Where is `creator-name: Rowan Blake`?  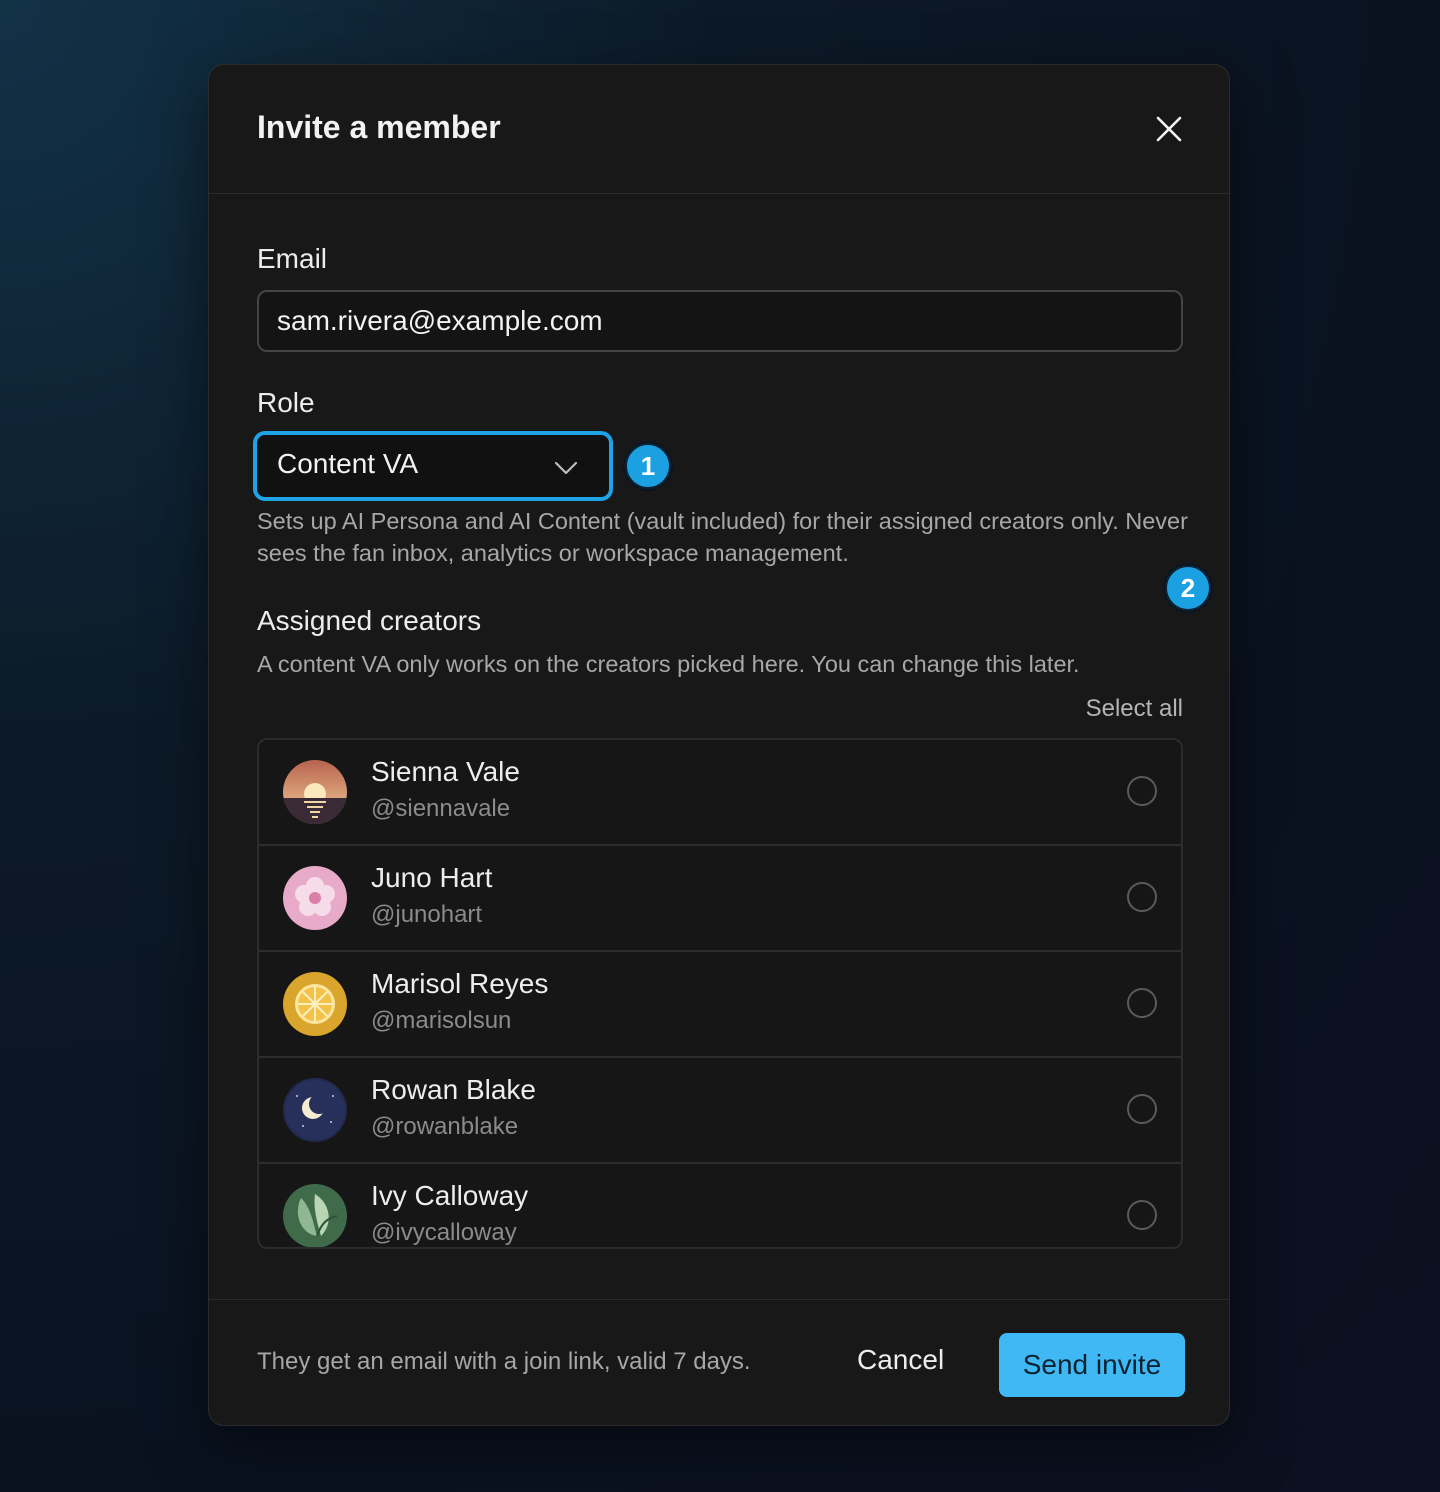
creator-name: Rowan Blake is located at coordinates (453, 1089).